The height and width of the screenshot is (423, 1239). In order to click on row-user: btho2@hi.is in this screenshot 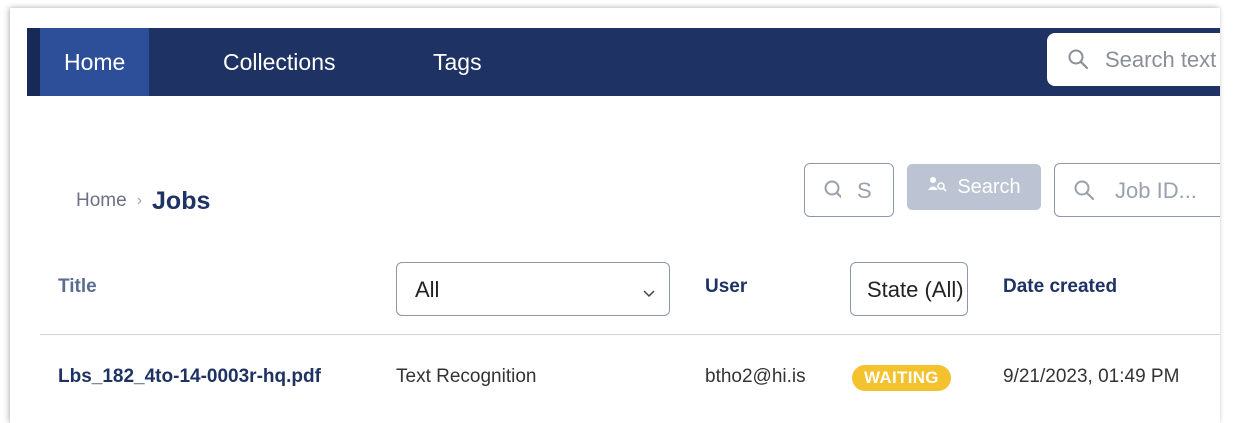, I will do `click(755, 376)`.